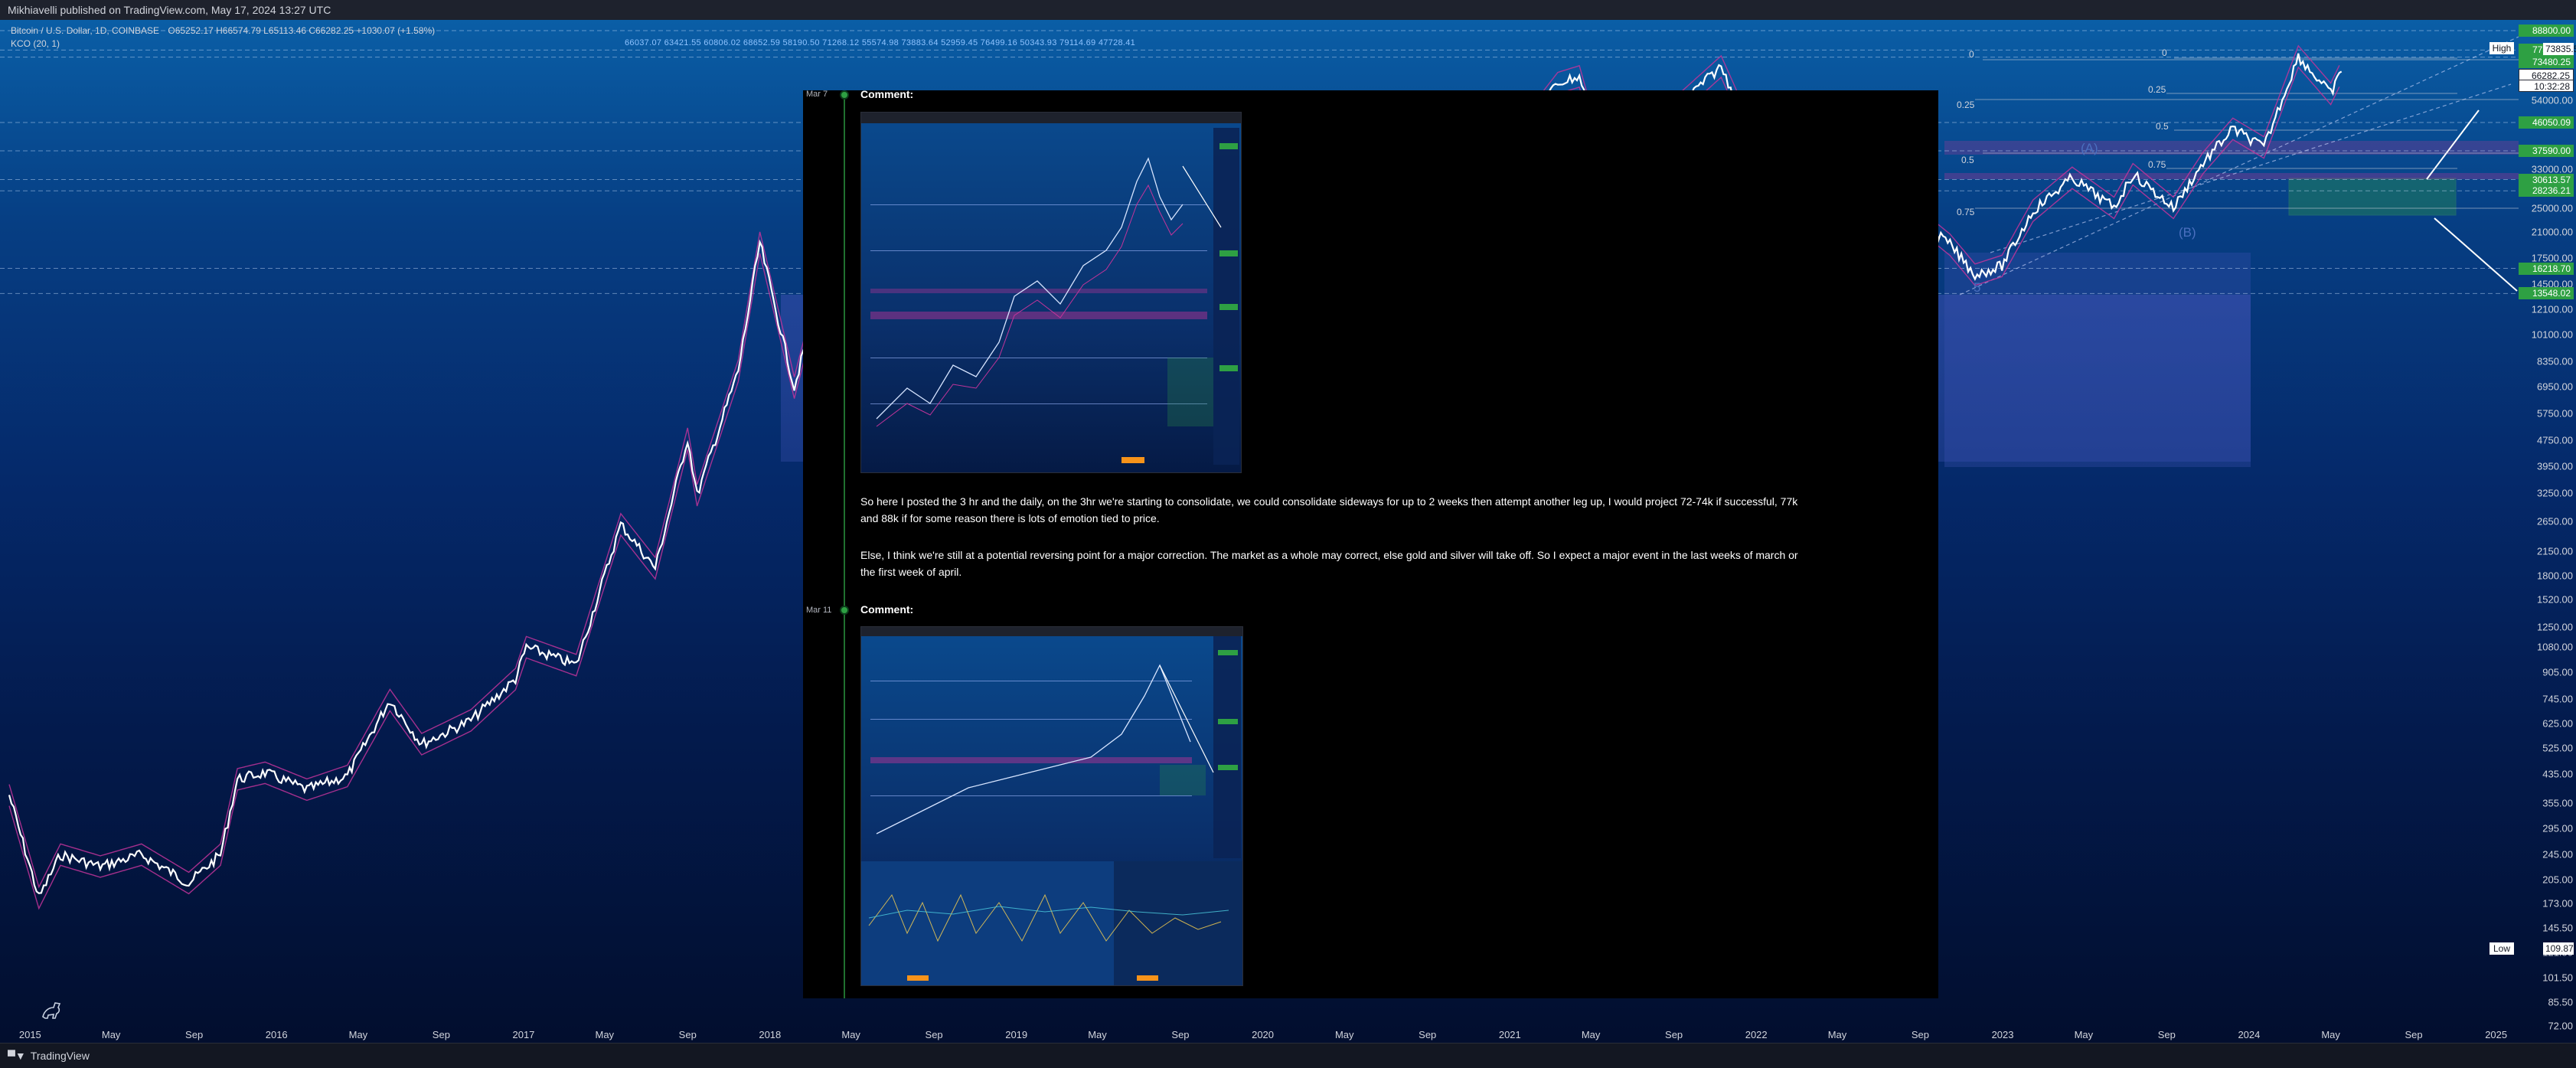 The width and height of the screenshot is (2576, 1068). Describe the element at coordinates (2557, 903) in the screenshot. I see `price-axis-label: 173.00` at that location.